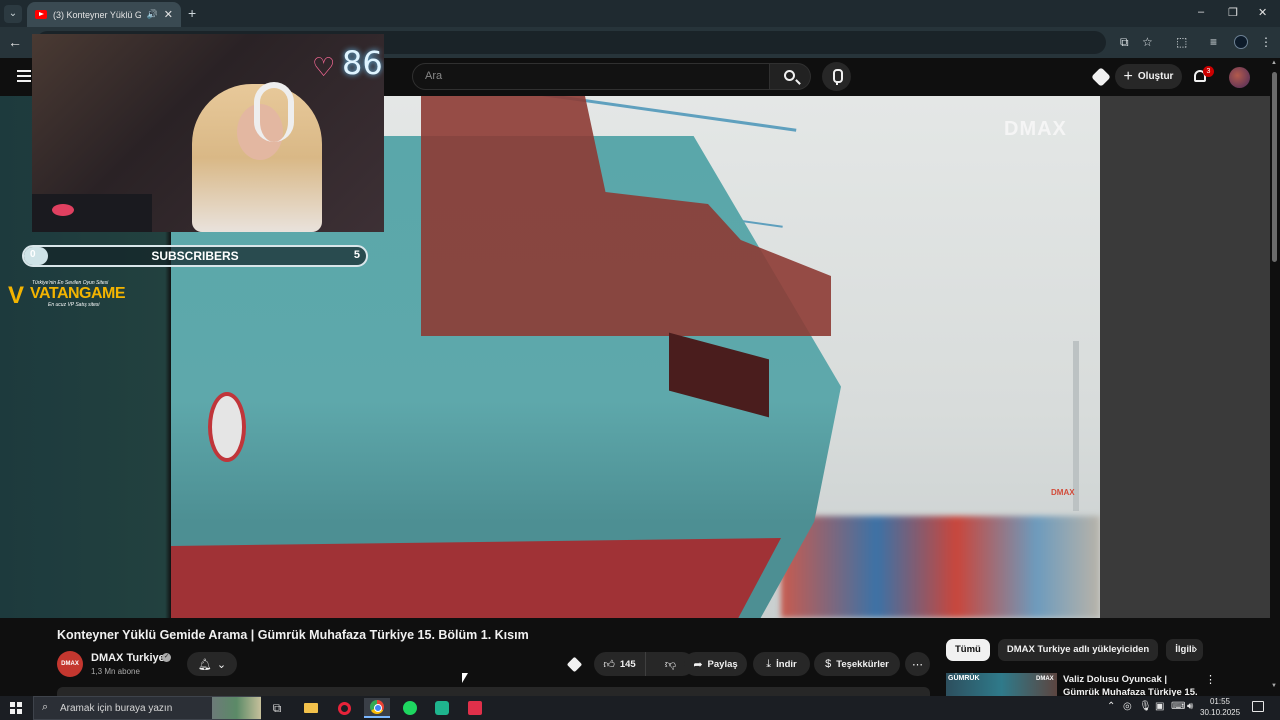 This screenshot has width=1280, height=720. Describe the element at coordinates (591, 76) in the screenshot. I see `search-box: Ara` at that location.